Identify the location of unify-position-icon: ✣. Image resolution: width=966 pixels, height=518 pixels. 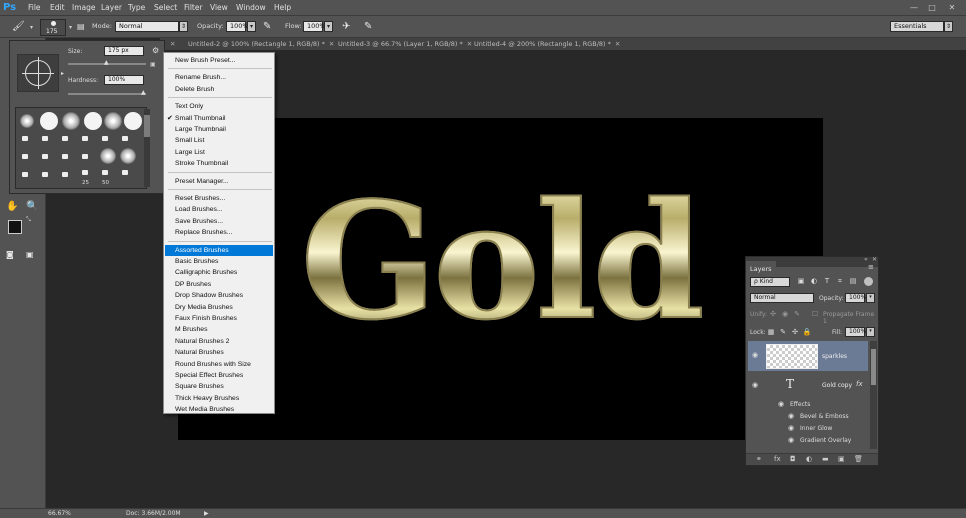
(773, 314).